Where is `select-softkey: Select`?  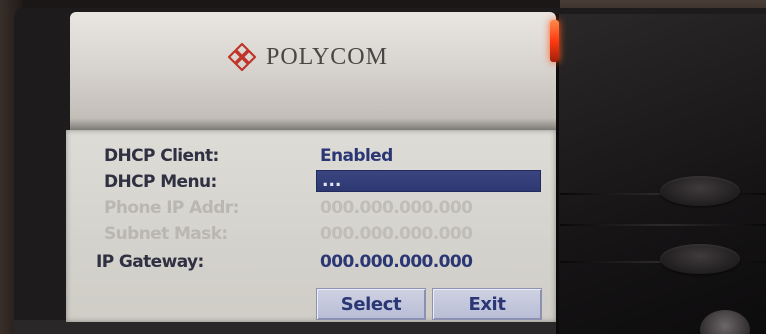
select-softkey: Select is located at coordinates (371, 304).